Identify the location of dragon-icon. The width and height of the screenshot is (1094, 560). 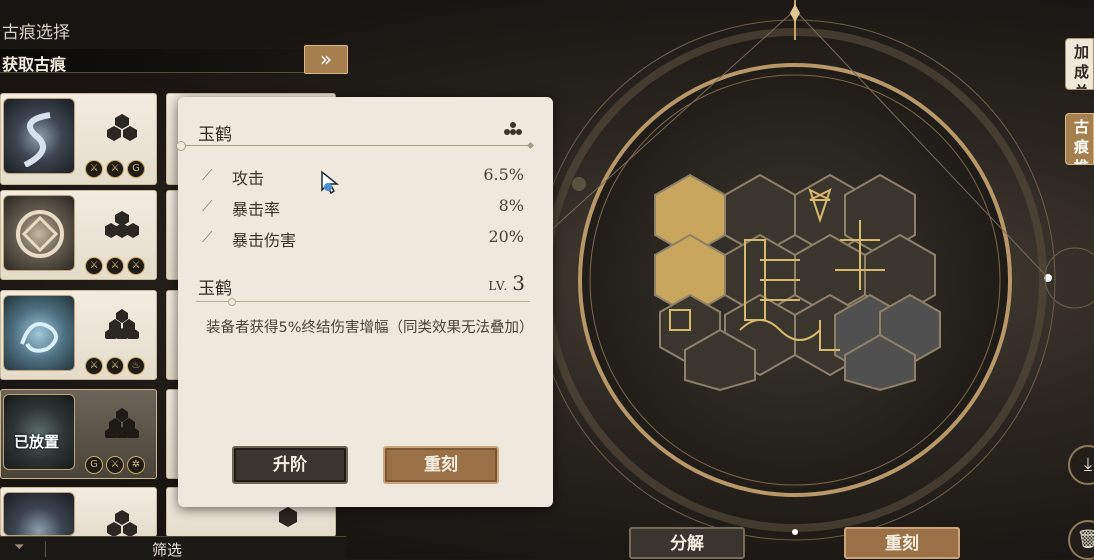
(39, 337).